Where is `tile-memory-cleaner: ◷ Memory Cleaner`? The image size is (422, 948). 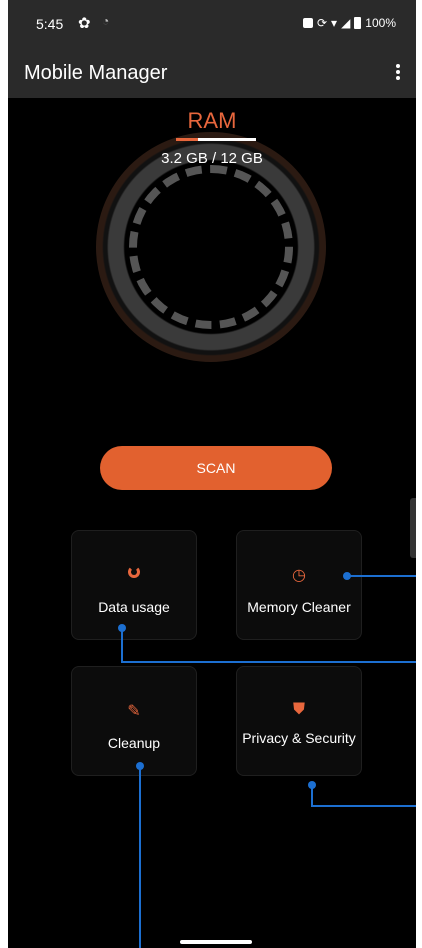
tile-memory-cleaner: ◷ Memory Cleaner is located at coordinates (299, 585).